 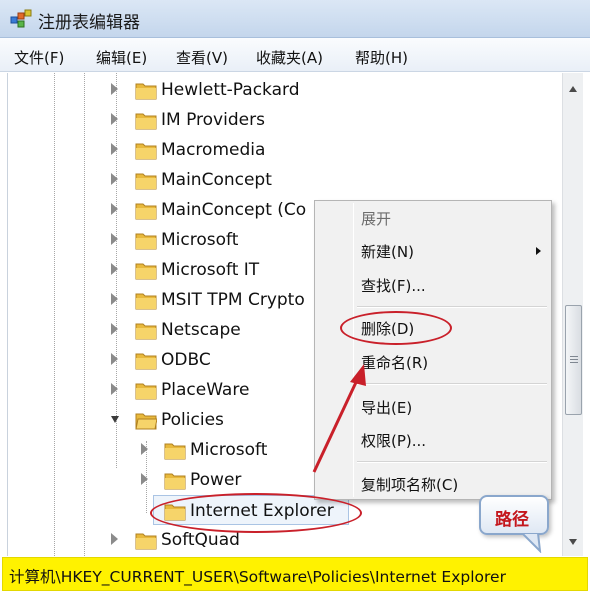 What do you see at coordinates (387, 251) in the screenshot?
I see `ctx-new: 新建(N)` at bounding box center [387, 251].